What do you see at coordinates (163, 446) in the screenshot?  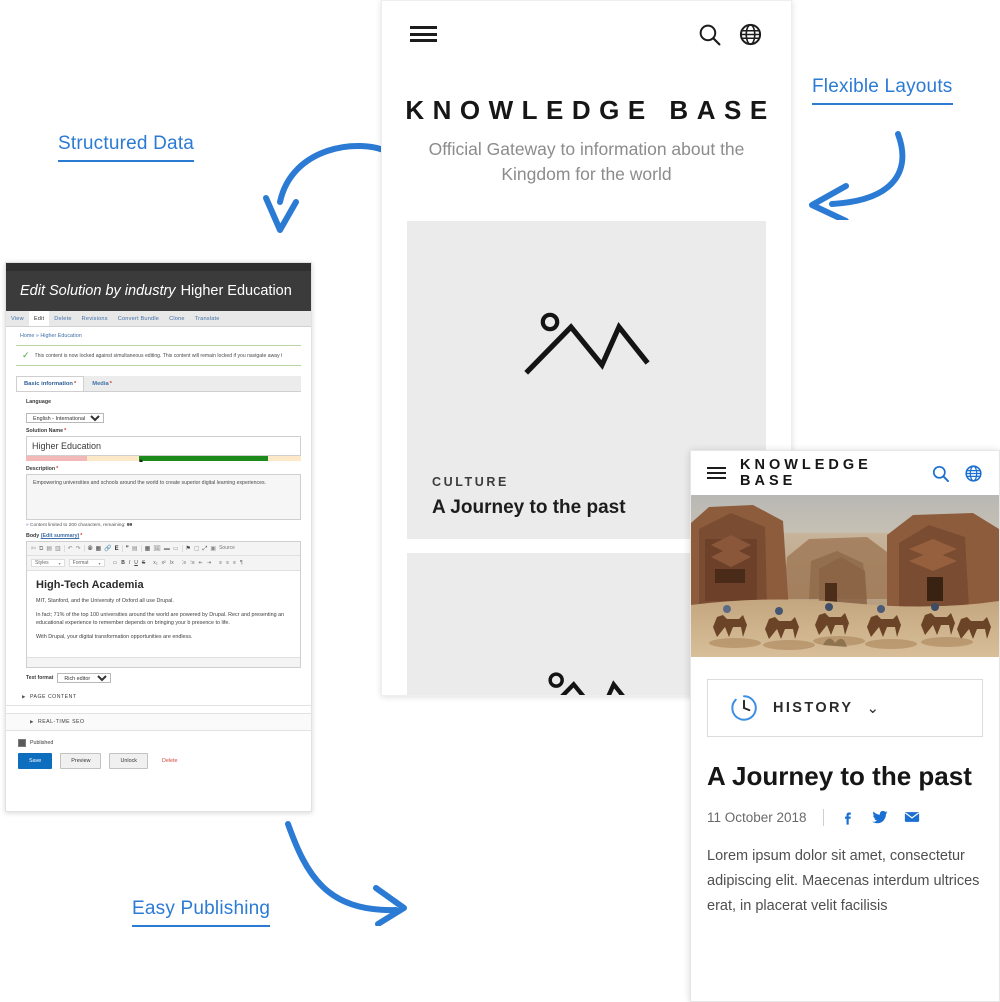 I see `solution-name-input: Higher Education` at bounding box center [163, 446].